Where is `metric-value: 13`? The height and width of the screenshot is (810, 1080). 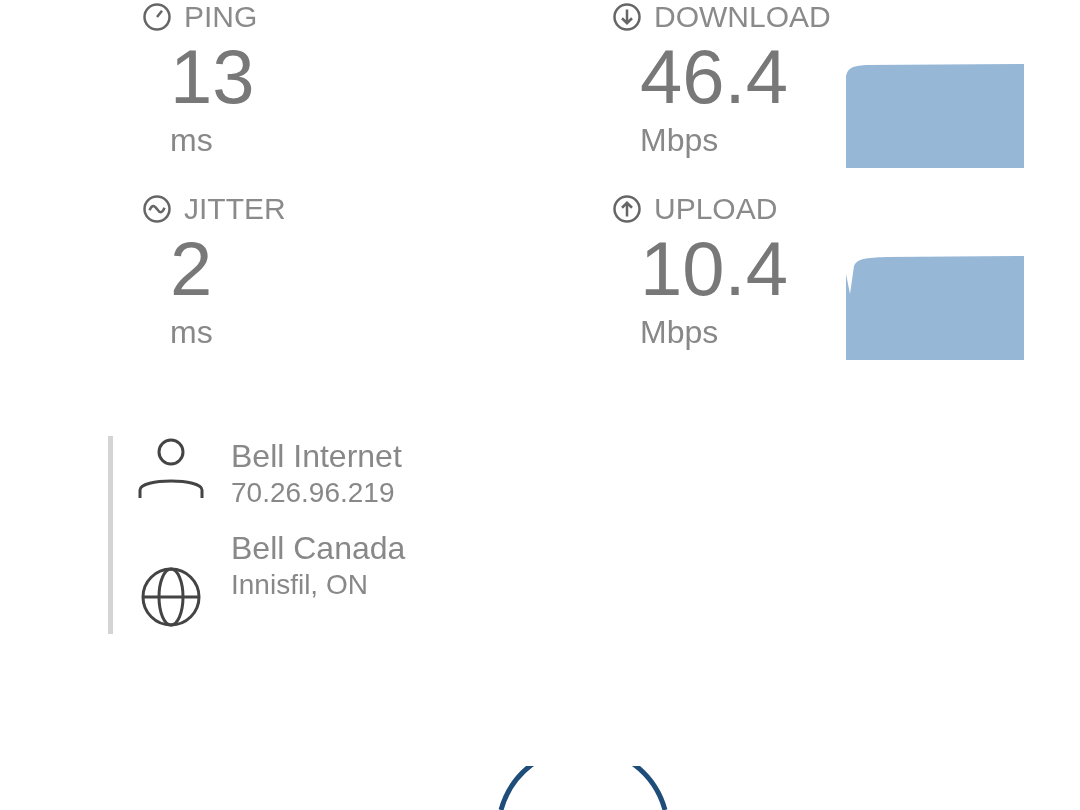
metric-value: 13 is located at coordinates (213, 77).